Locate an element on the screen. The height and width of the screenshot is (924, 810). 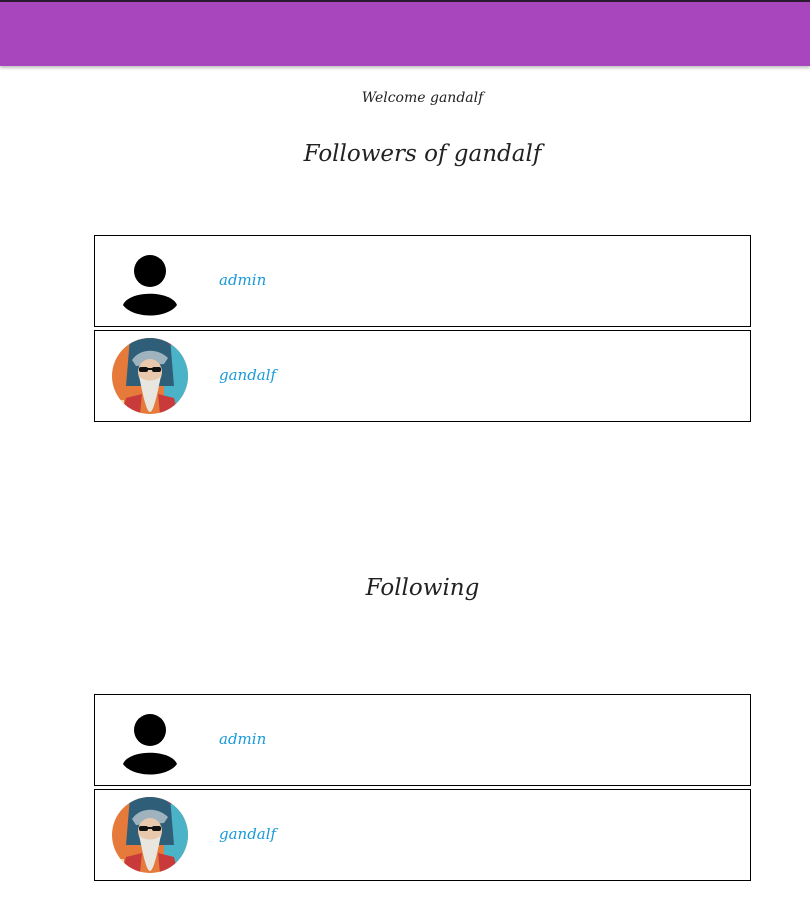
top-app-bar is located at coordinates (405, 33).